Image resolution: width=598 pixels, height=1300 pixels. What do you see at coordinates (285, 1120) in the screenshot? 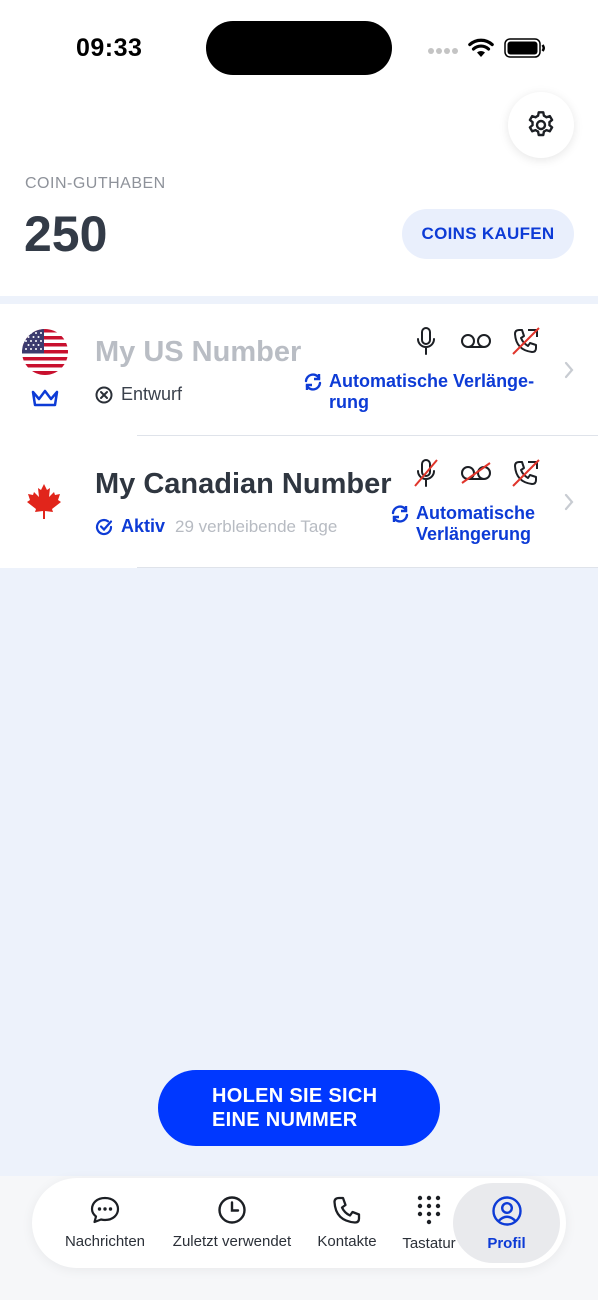
I see `cta-line-2: EINE NUMMER` at bounding box center [285, 1120].